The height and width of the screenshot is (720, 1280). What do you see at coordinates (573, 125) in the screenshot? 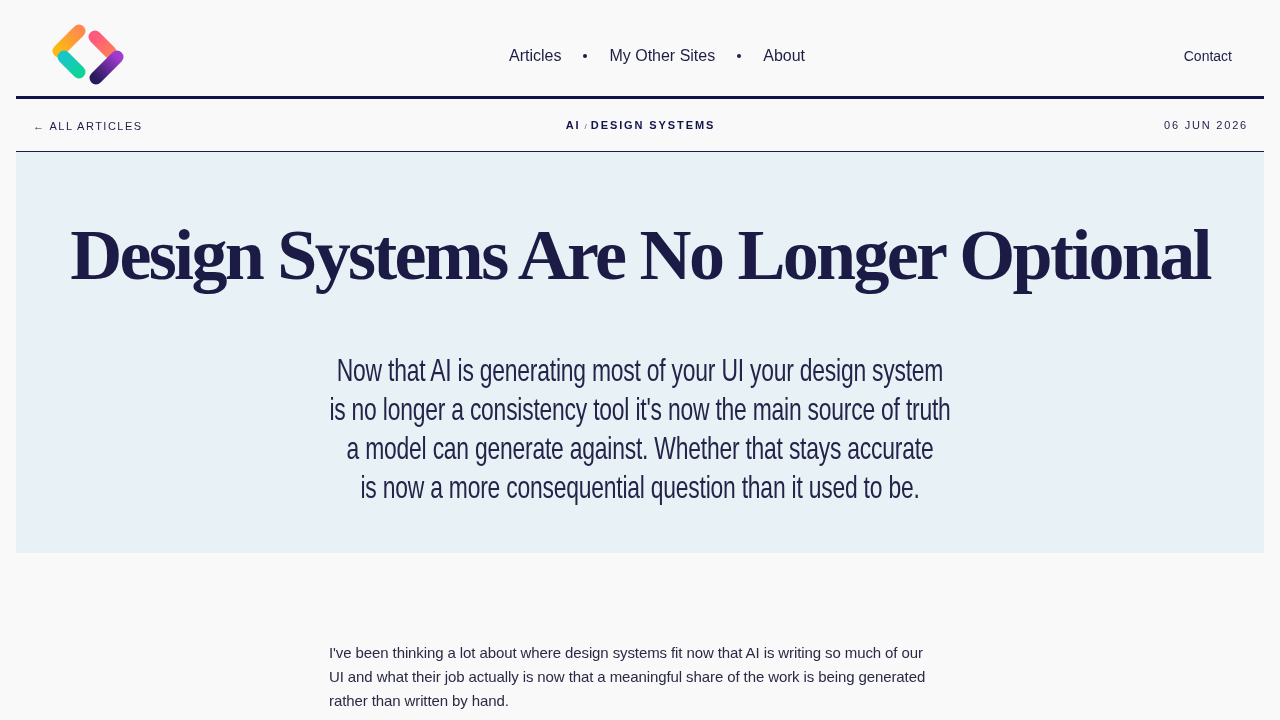
I see `breadcrumb-link: AI` at bounding box center [573, 125].